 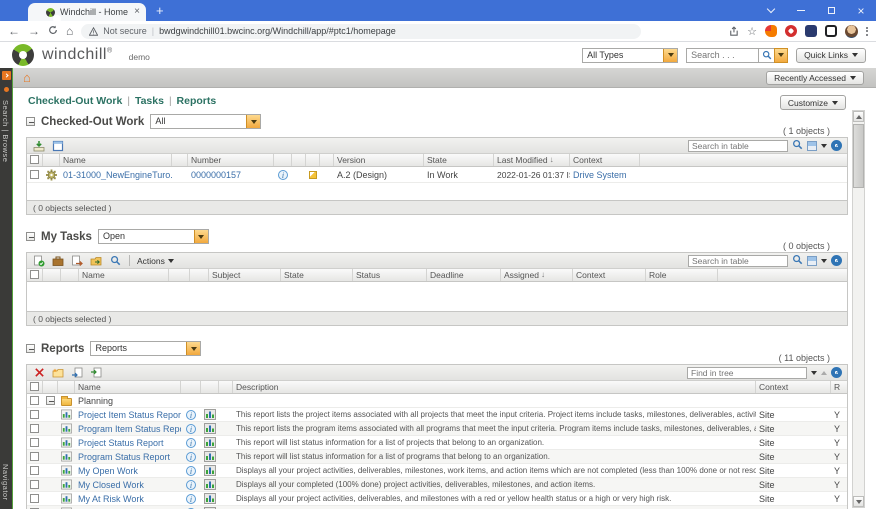 What do you see at coordinates (532, 160) in the screenshot?
I see `col-last-modified: Last Modified ↓` at bounding box center [532, 160].